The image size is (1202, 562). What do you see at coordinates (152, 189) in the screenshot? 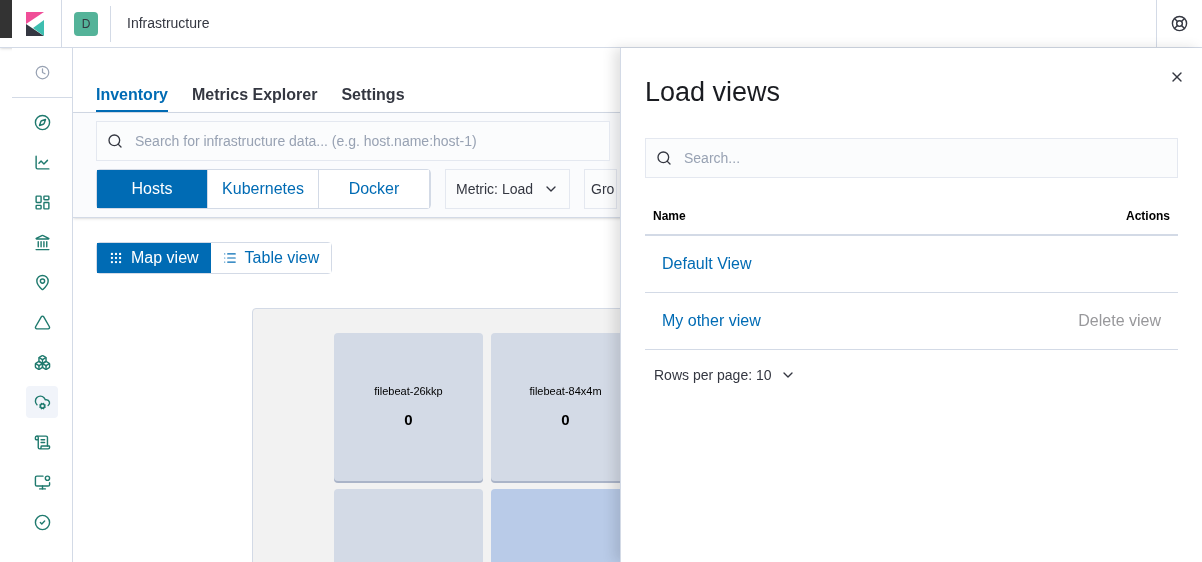
I see `node-type-button: Hosts` at bounding box center [152, 189].